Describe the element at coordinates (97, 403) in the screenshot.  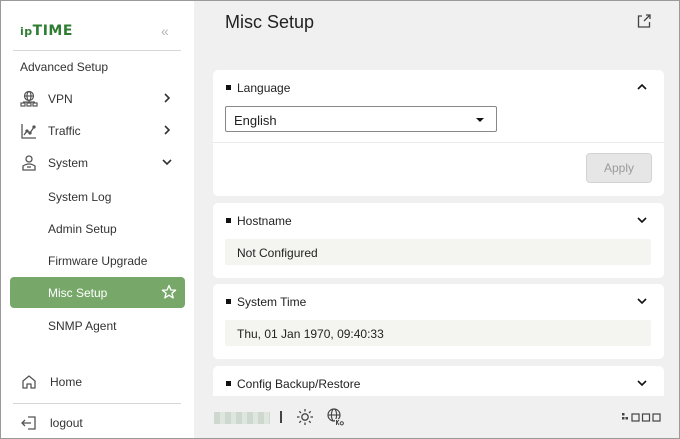
I see `sidebar-divider-bottom` at that location.